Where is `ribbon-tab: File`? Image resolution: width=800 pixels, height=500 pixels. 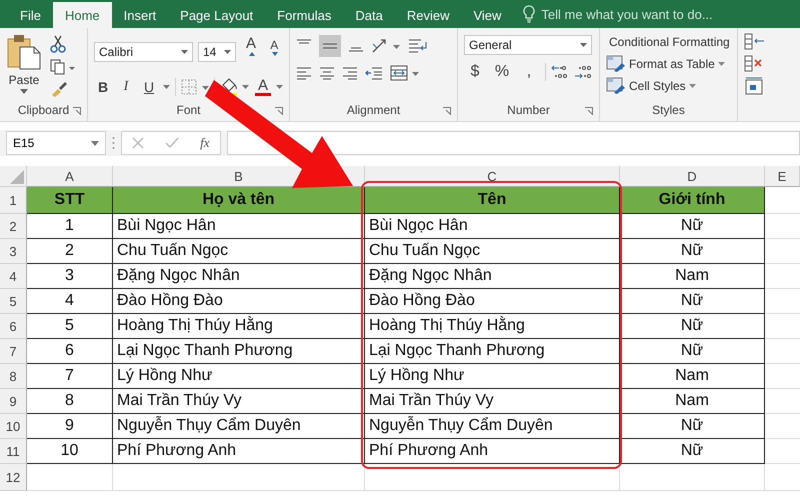 ribbon-tab: File is located at coordinates (30, 15).